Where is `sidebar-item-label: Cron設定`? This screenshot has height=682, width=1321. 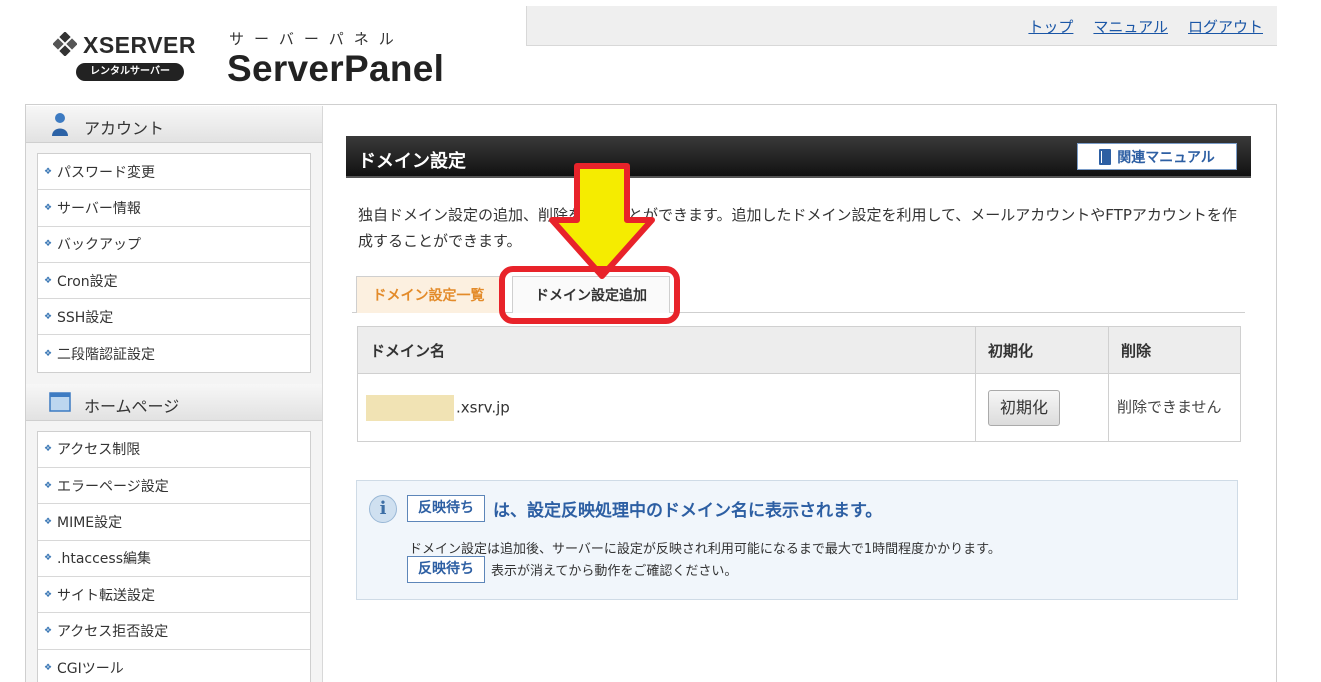
sidebar-item-label: Cron設定 is located at coordinates (87, 281).